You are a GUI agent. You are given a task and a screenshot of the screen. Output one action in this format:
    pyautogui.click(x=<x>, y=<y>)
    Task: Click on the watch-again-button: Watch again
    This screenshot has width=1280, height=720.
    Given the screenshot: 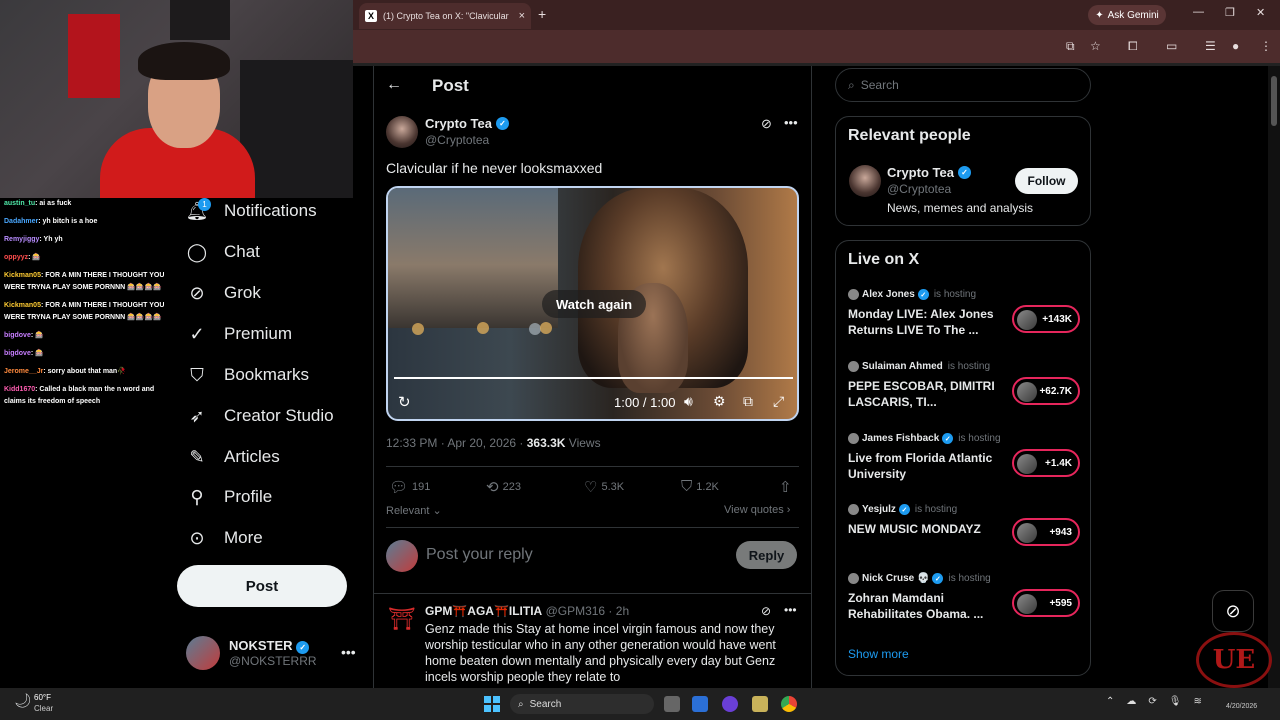 What is the action you would take?
    pyautogui.click(x=594, y=304)
    